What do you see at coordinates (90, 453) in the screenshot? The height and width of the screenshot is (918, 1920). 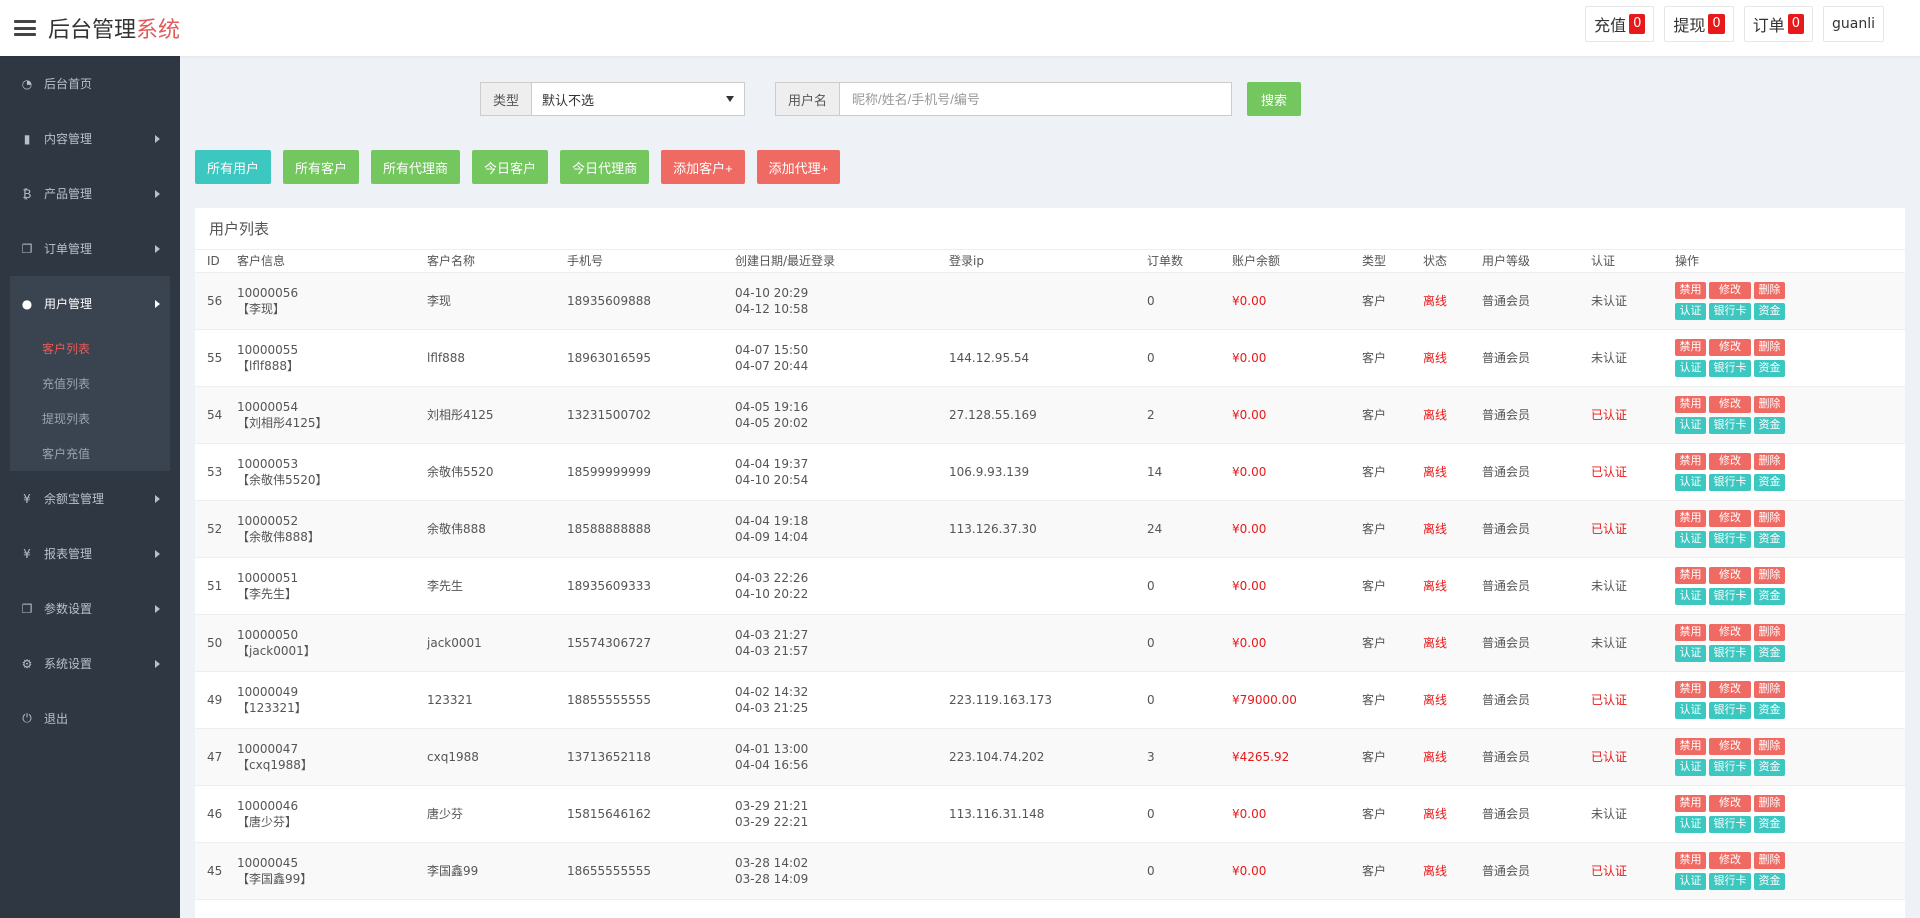 I see `sidebar-subitem-customer-recharge: 客户充值` at bounding box center [90, 453].